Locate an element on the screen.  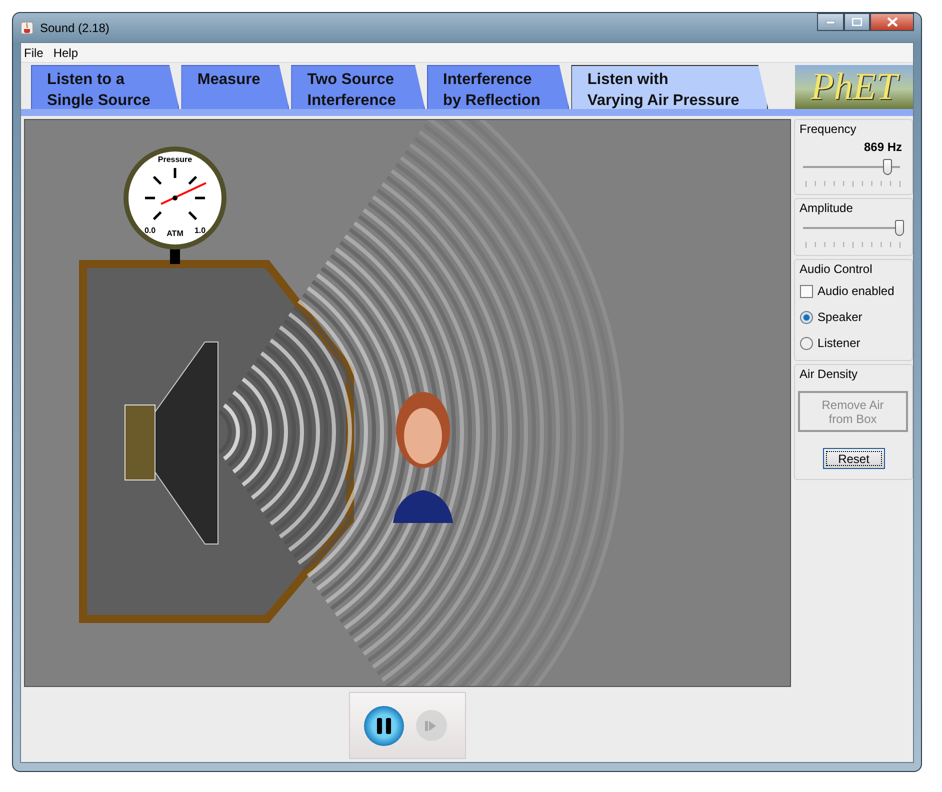
minimize-button is located at coordinates (830, 22).